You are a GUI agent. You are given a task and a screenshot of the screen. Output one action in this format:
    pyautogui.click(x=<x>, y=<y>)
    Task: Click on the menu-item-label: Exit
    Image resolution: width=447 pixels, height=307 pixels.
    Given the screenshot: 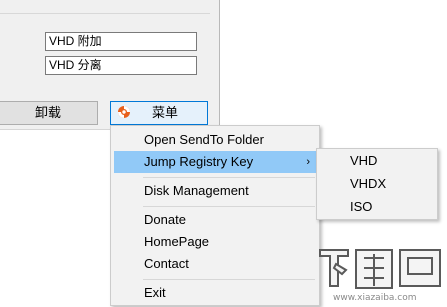 What is the action you would take?
    pyautogui.click(x=155, y=292)
    